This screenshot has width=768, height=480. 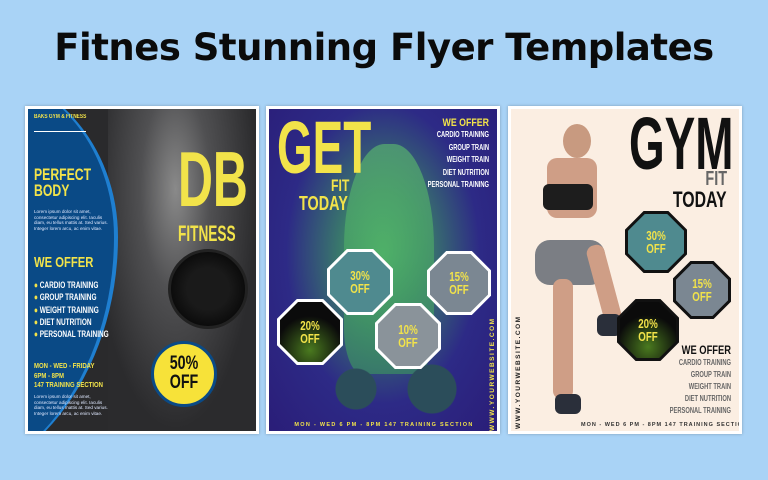 What do you see at coordinates (66, 309) in the screenshot?
I see `offer-item: ● WEIGHT TRAINING` at bounding box center [66, 309].